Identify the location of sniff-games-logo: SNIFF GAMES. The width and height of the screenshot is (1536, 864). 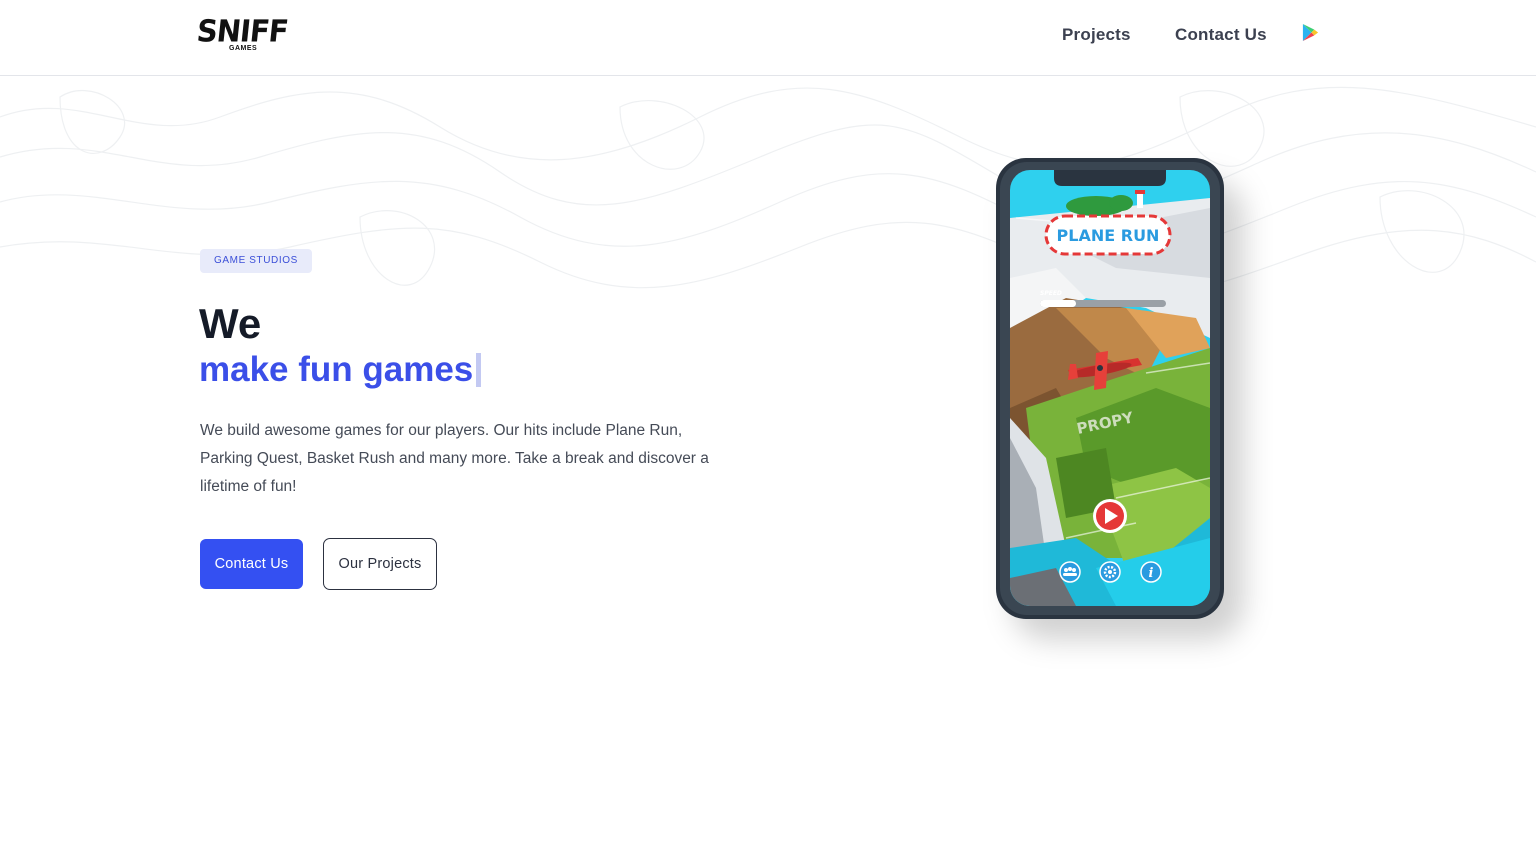
(242, 34).